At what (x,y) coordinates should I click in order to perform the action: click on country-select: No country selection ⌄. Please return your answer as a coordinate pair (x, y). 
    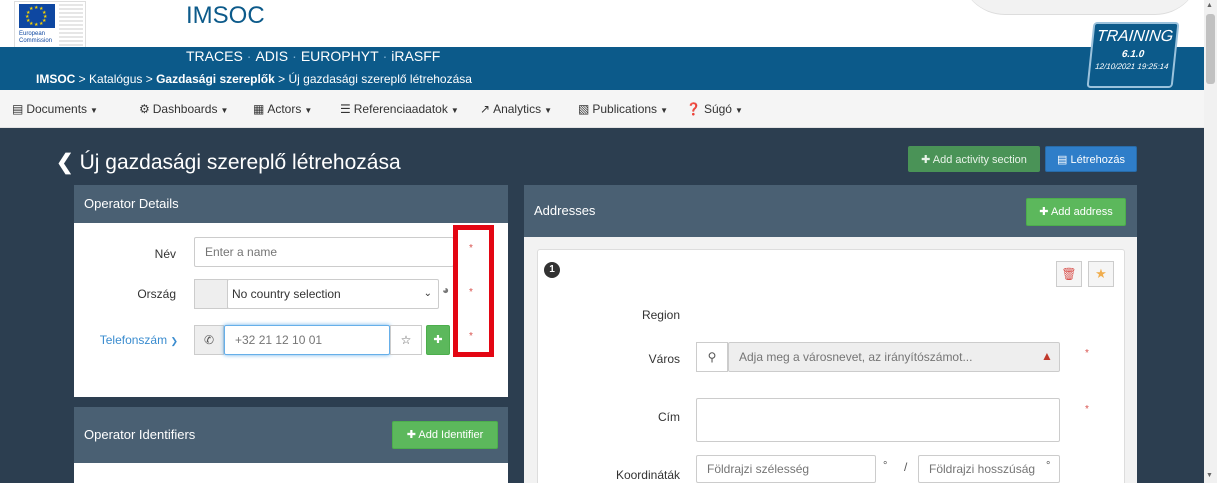
    Looking at the image, I should click on (333, 294).